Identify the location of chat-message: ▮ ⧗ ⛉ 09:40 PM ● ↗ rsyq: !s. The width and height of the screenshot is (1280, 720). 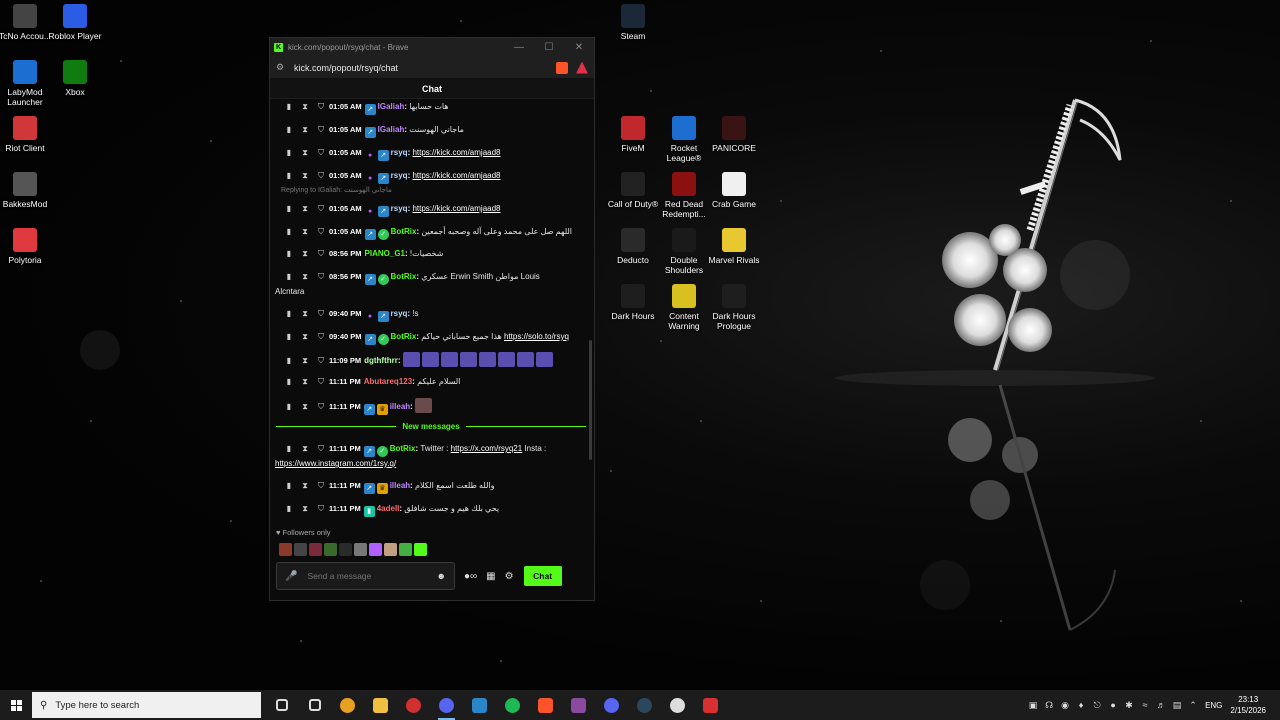
(431, 314).